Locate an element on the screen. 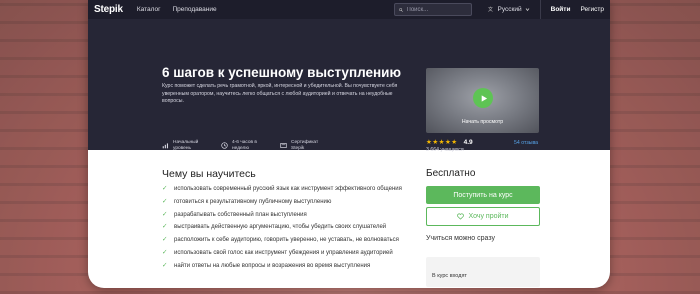 This screenshot has width=700, height=294. translate-icon: 文 is located at coordinates (490, 9).